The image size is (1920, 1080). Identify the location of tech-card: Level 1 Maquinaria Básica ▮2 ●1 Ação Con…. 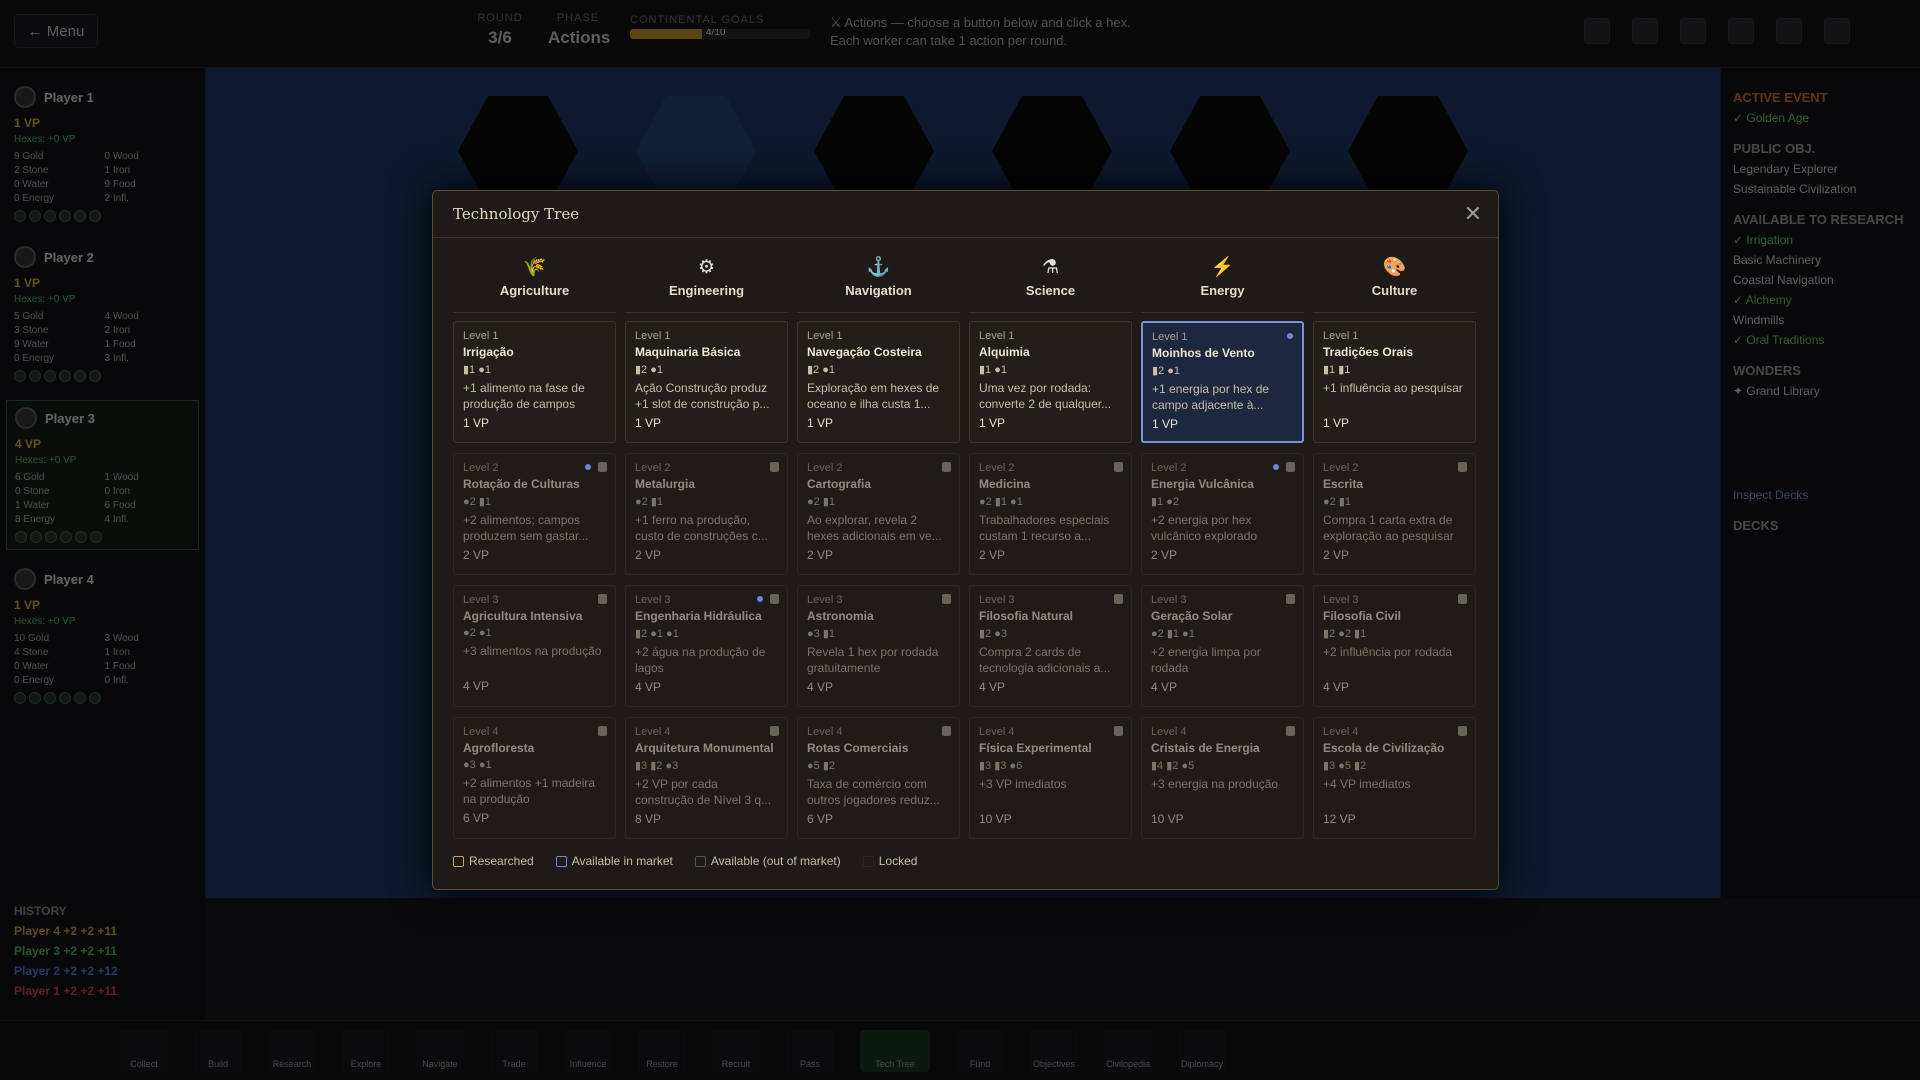
(706, 382).